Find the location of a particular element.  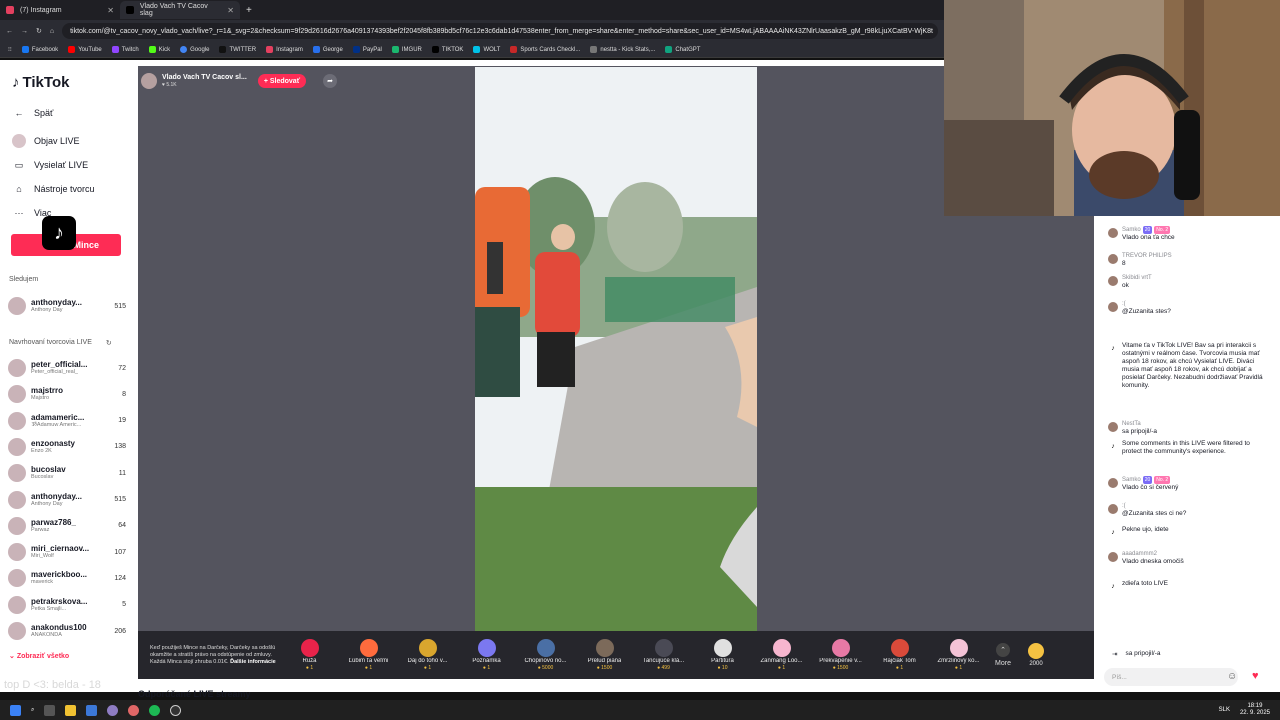

emoji-icon: ☺ is located at coordinates (1232, 676).